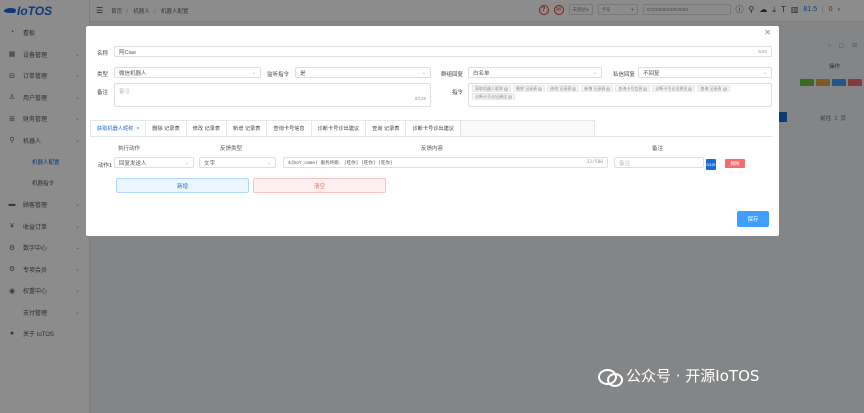 Image resolution: width=864 pixels, height=413 pixels. Describe the element at coordinates (104, 166) in the screenshot. I see `action-row-label: 动作1` at that location.